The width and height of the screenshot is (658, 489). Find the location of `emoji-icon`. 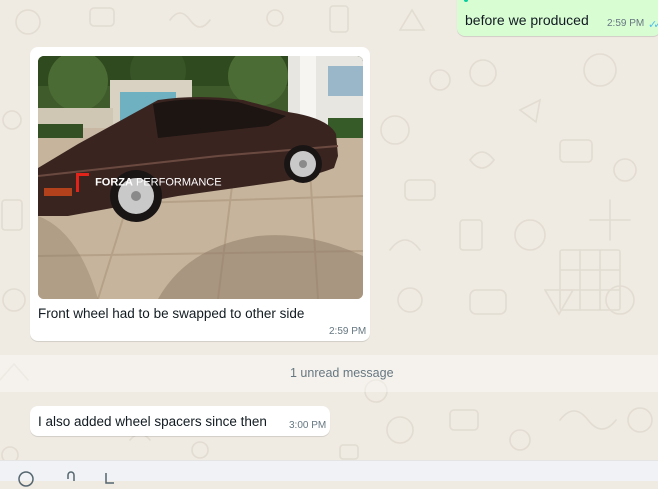

emoji-icon is located at coordinates (26, 480).